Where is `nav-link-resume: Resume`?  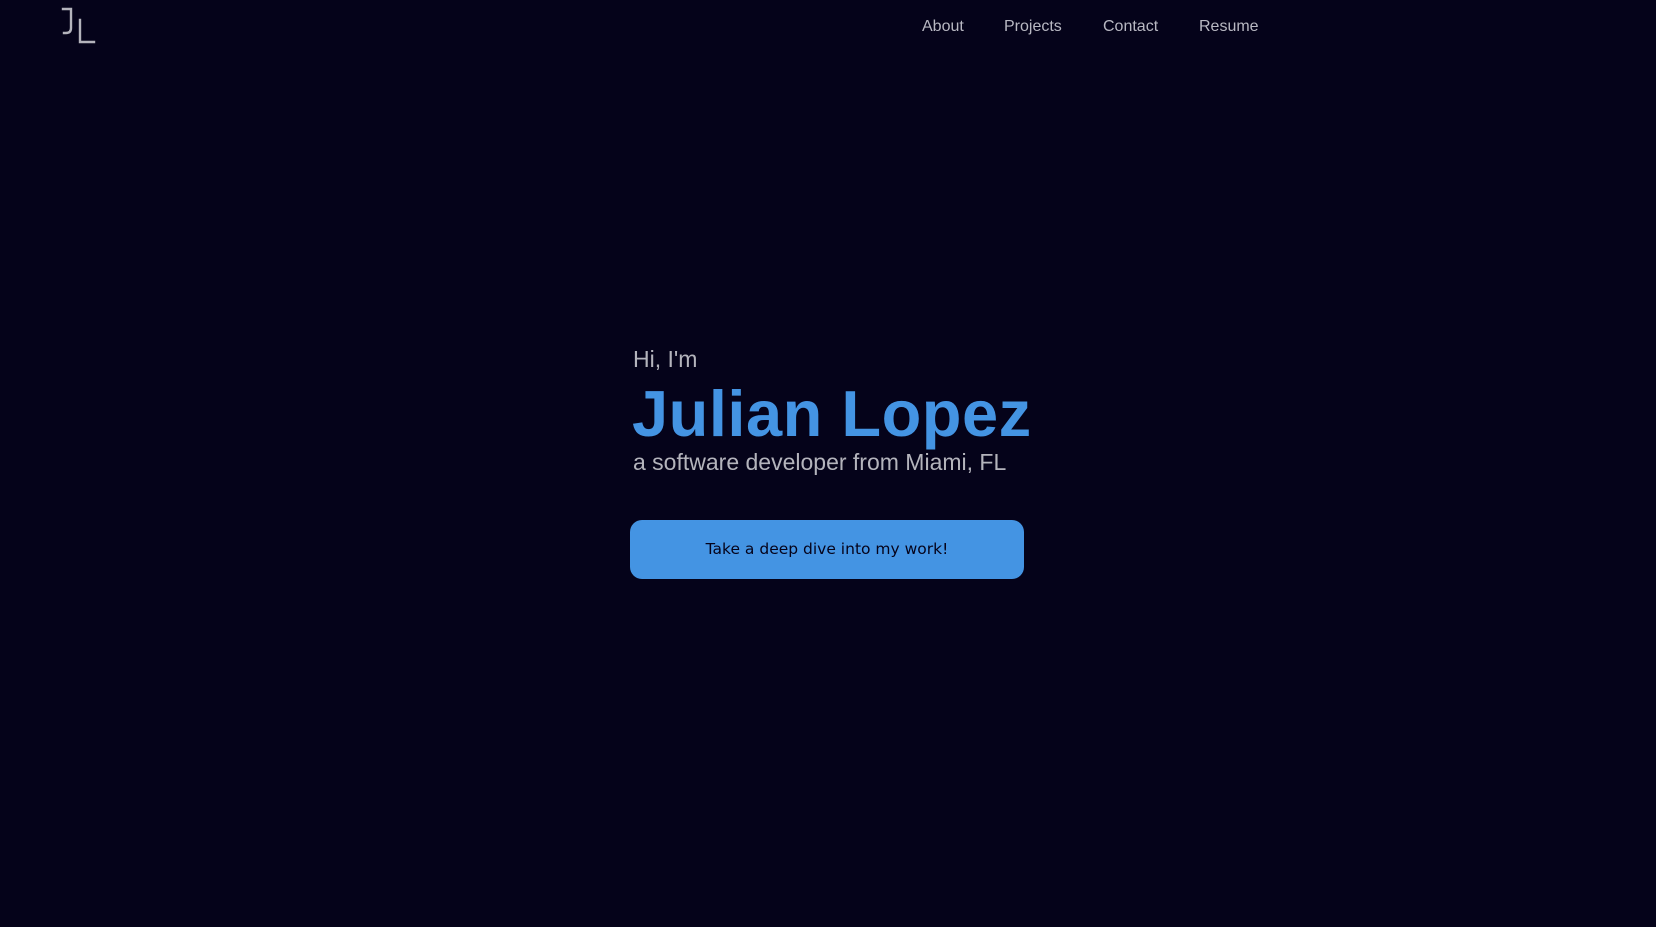
nav-link-resume: Resume is located at coordinates (1229, 27).